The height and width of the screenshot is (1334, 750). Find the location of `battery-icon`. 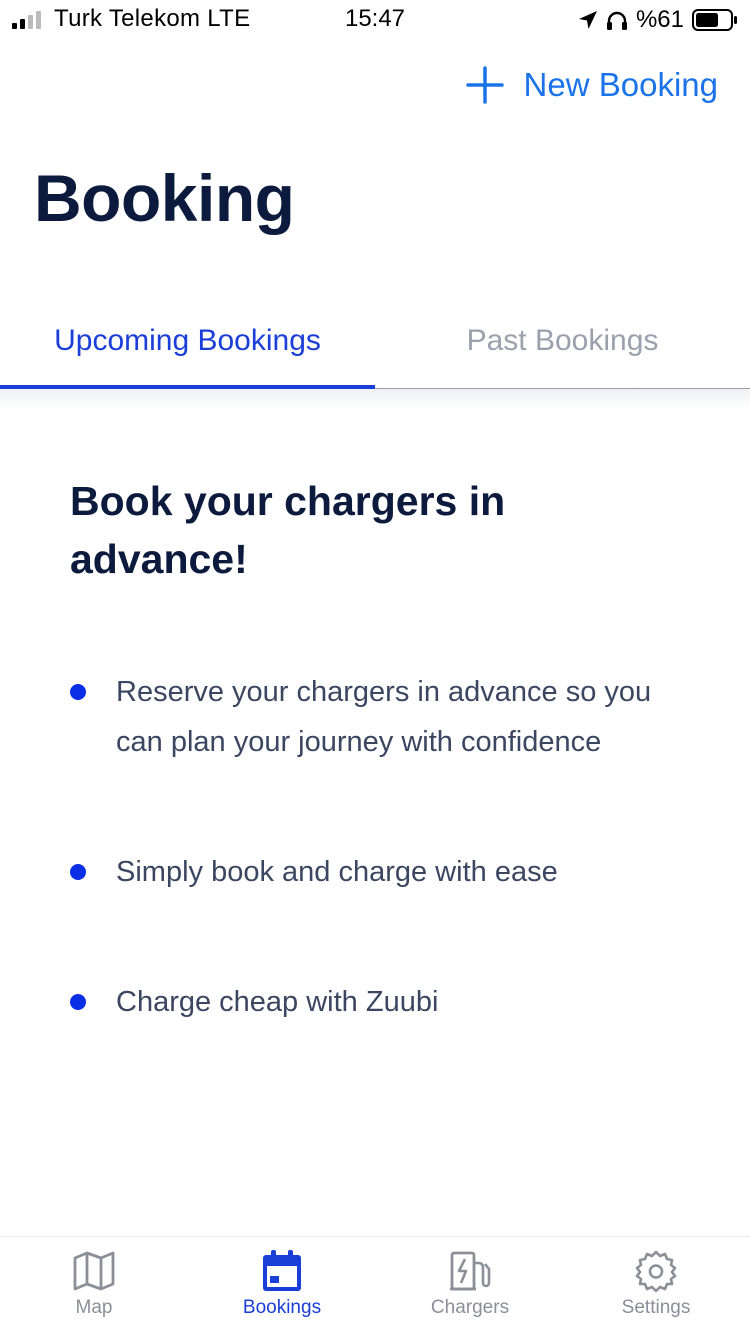

battery-icon is located at coordinates (714, 20).